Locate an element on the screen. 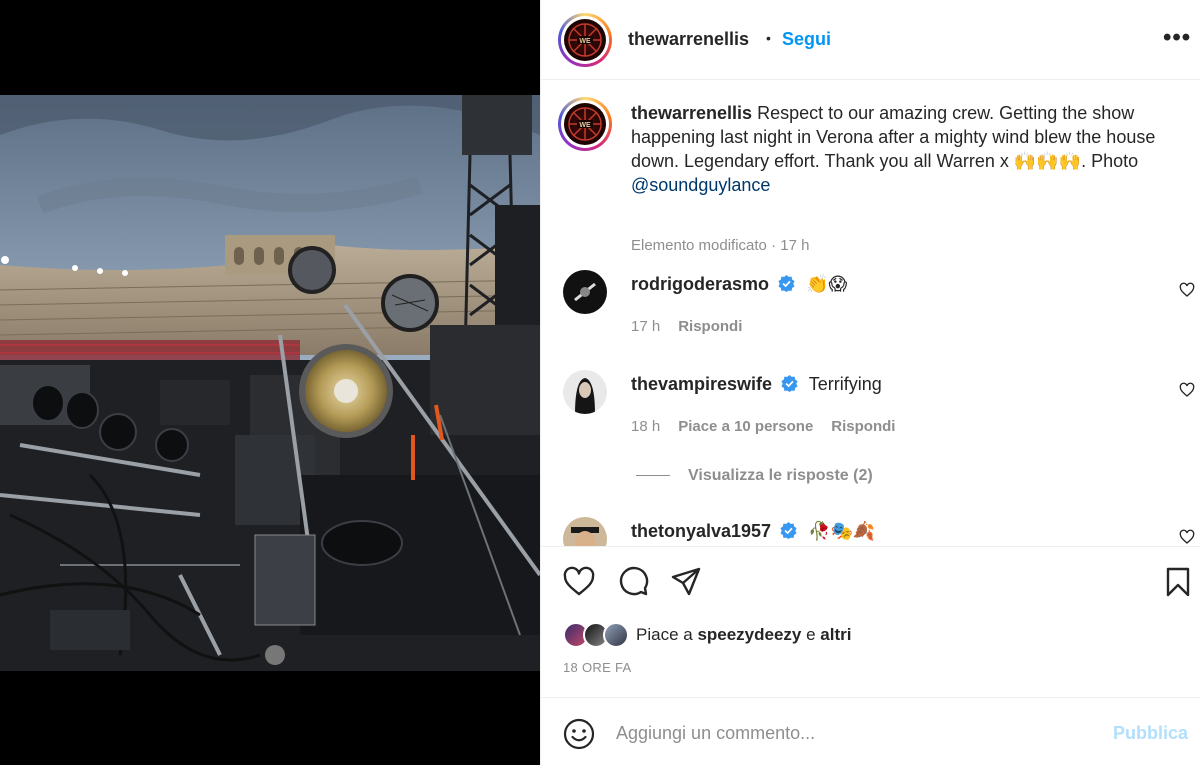  likes-prefix: Piace a is located at coordinates (667, 634).